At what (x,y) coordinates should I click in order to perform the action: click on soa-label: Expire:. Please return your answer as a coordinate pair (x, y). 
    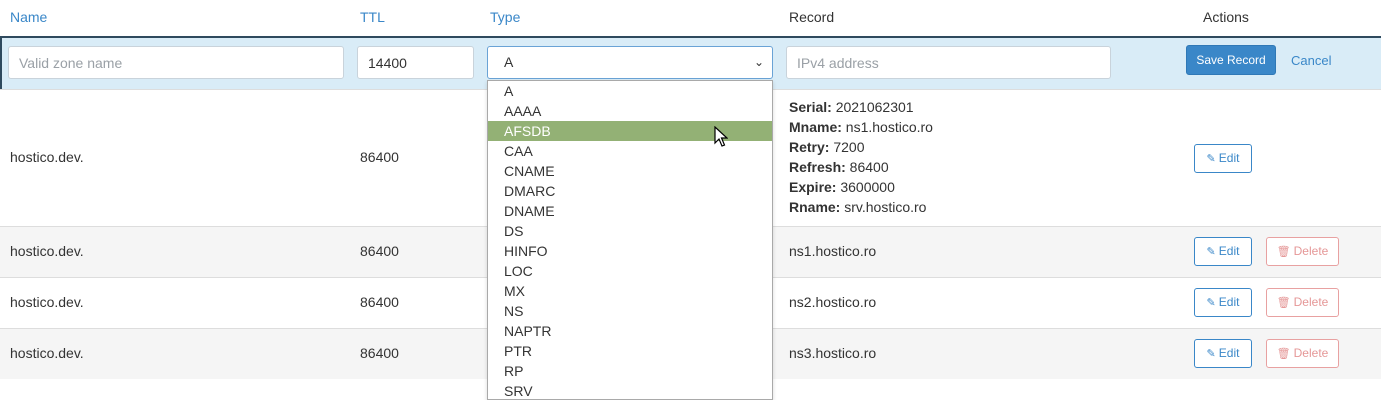
    Looking at the image, I should click on (813, 187).